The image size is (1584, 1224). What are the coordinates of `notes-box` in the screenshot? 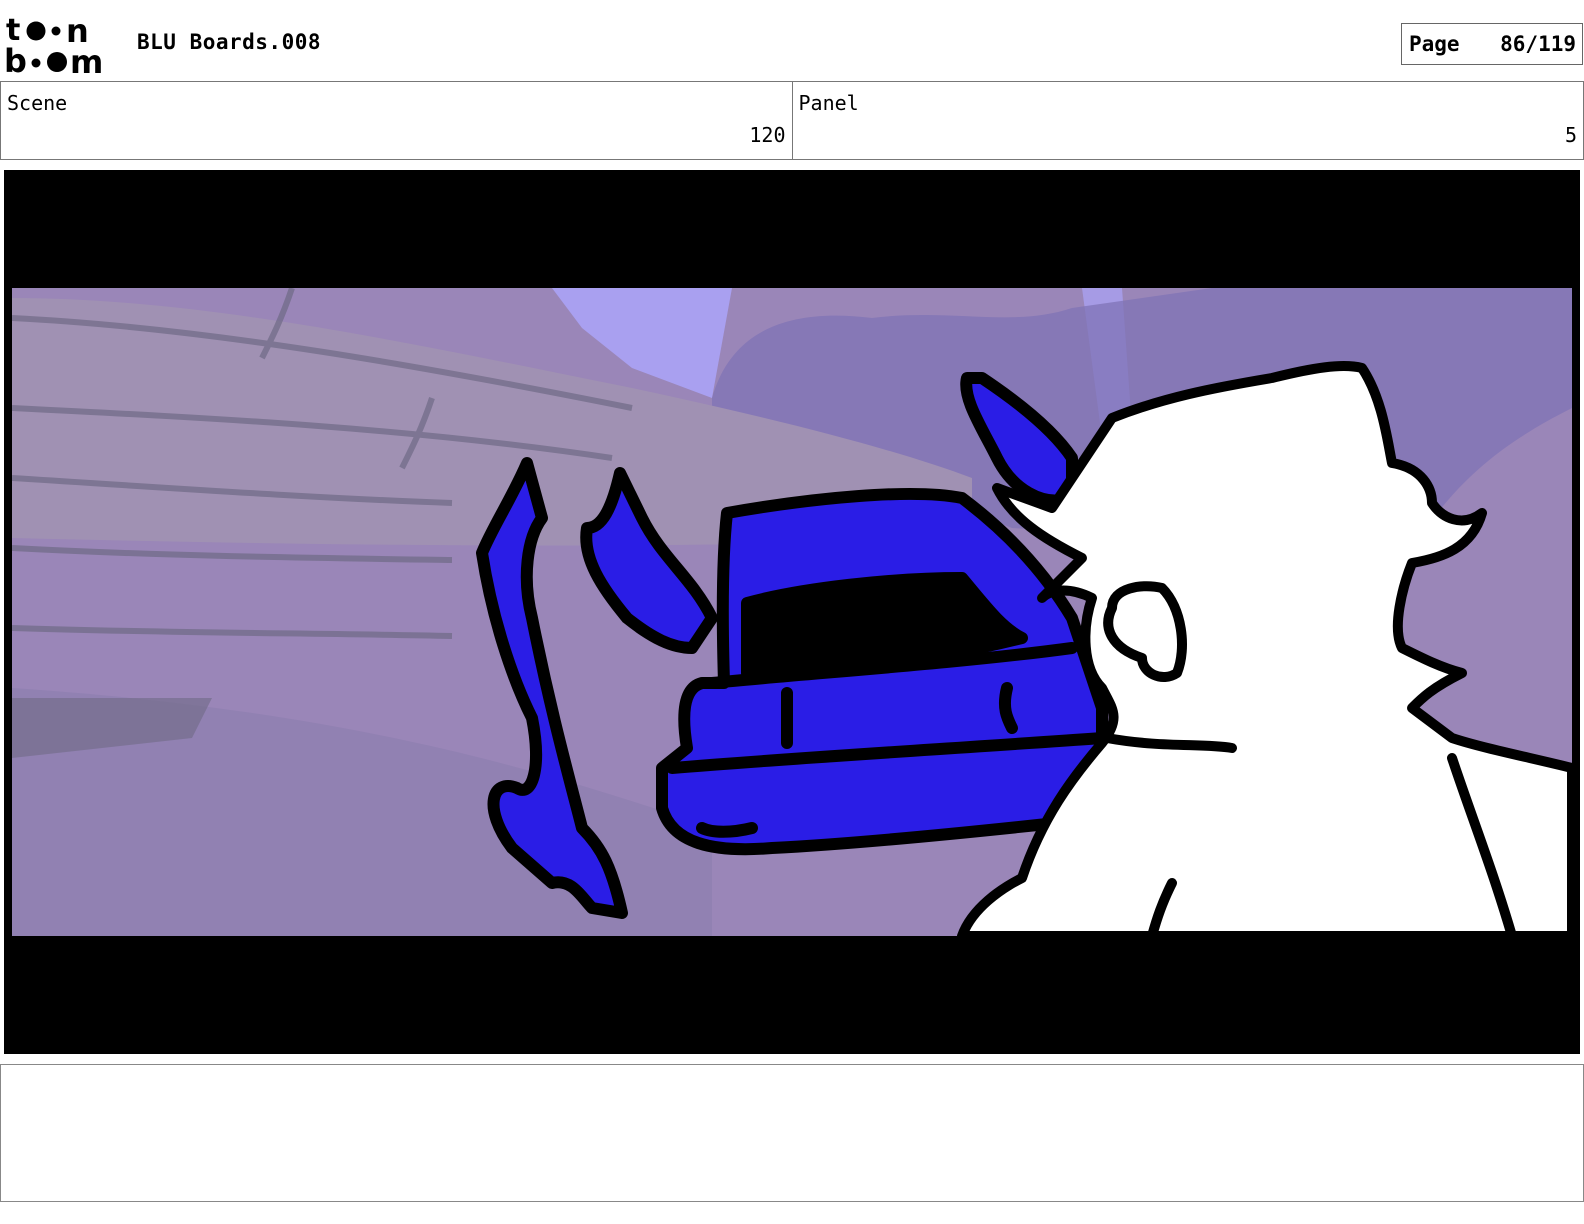 It's located at (792, 1133).